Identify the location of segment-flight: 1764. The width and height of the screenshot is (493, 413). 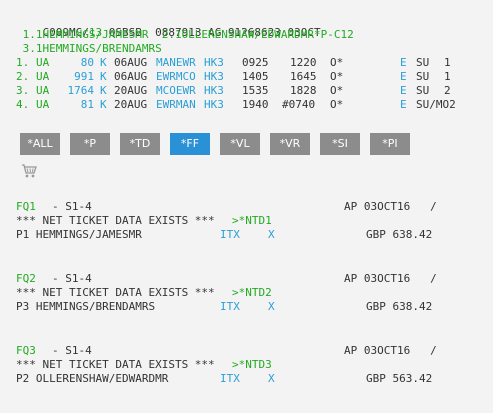
(75, 91).